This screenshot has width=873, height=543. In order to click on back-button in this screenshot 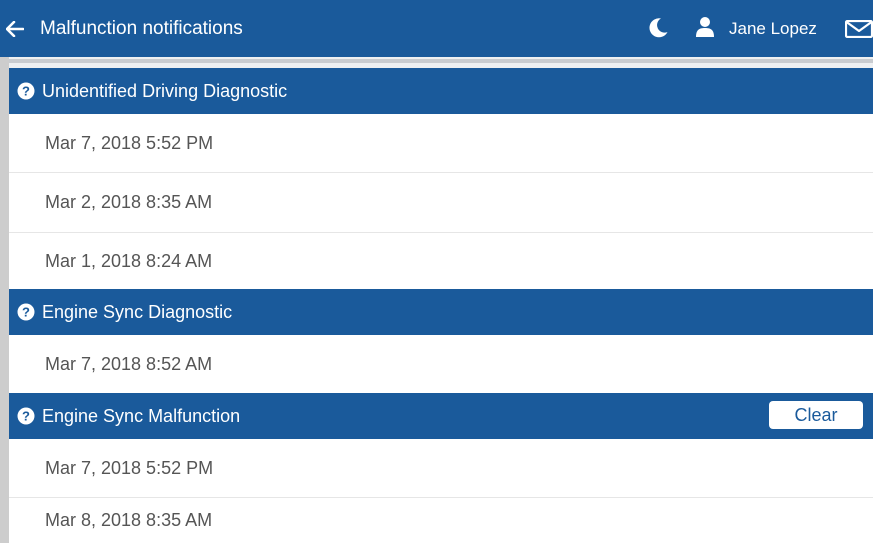, I will do `click(15, 28)`.